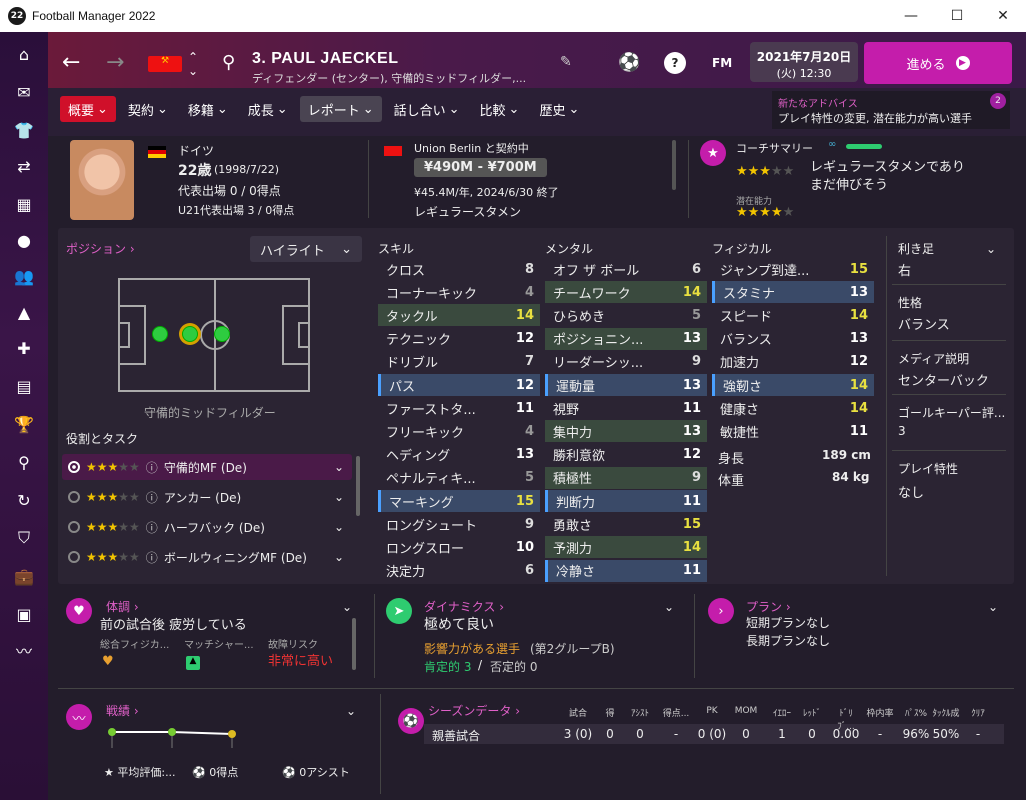 The width and height of the screenshot is (1026, 800). Describe the element at coordinates (712, 711) in the screenshot. I see `season-column-header: PK` at that location.